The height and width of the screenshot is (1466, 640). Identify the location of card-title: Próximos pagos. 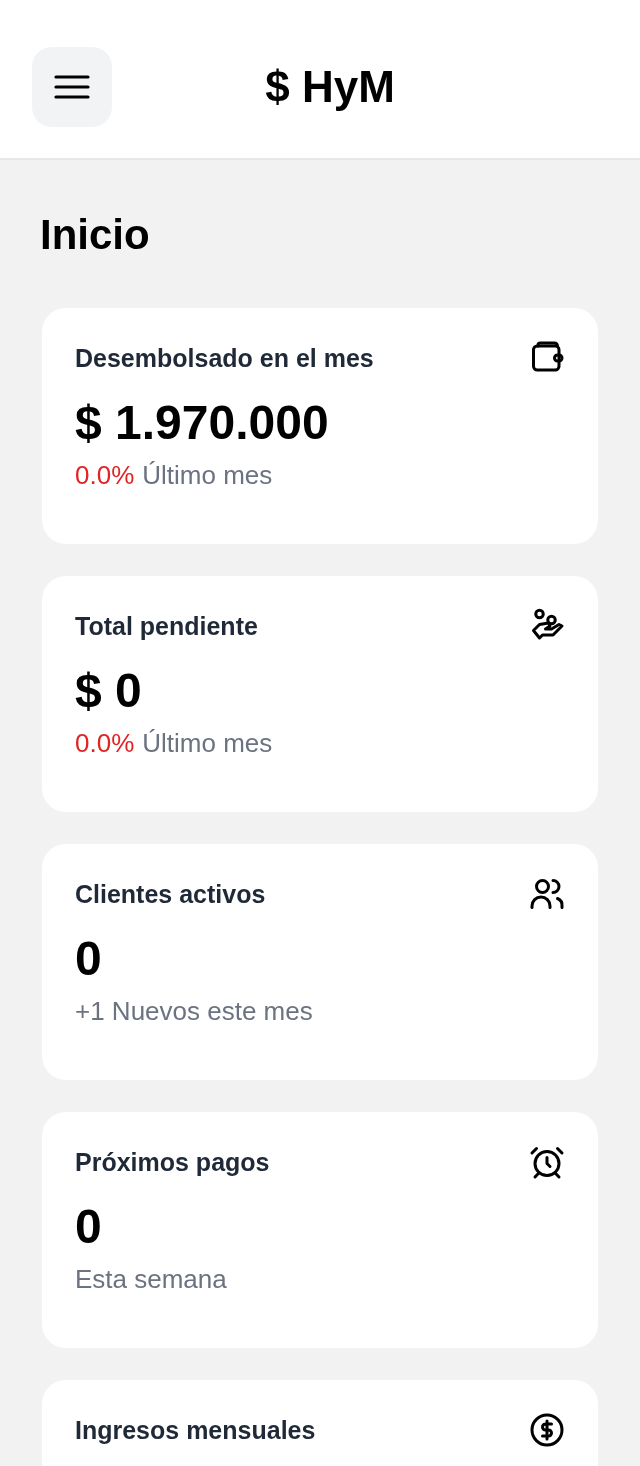
(172, 1162).